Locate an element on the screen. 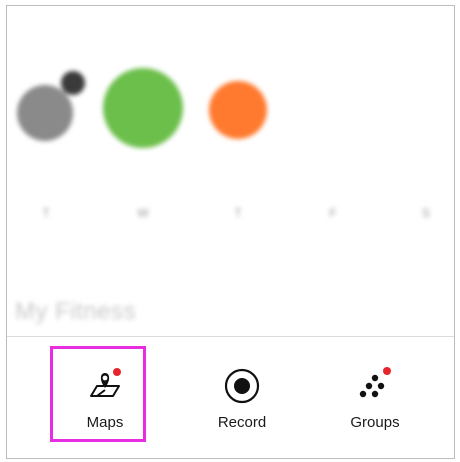 This screenshot has width=460, height=462. record-icon is located at coordinates (242, 386).